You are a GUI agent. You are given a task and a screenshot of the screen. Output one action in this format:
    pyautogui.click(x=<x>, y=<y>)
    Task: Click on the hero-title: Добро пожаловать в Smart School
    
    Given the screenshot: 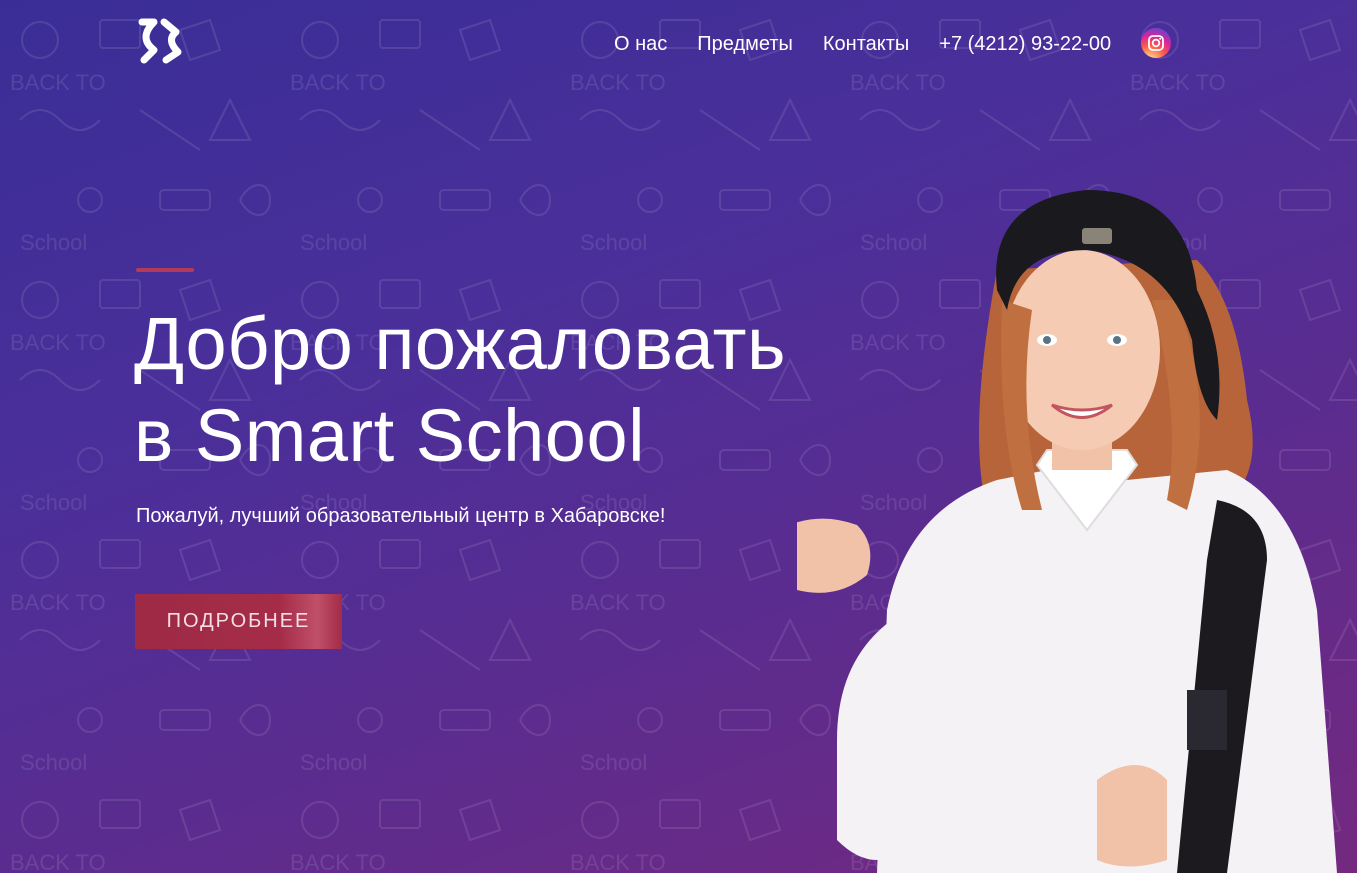 What is the action you would take?
    pyautogui.click(x=460, y=390)
    